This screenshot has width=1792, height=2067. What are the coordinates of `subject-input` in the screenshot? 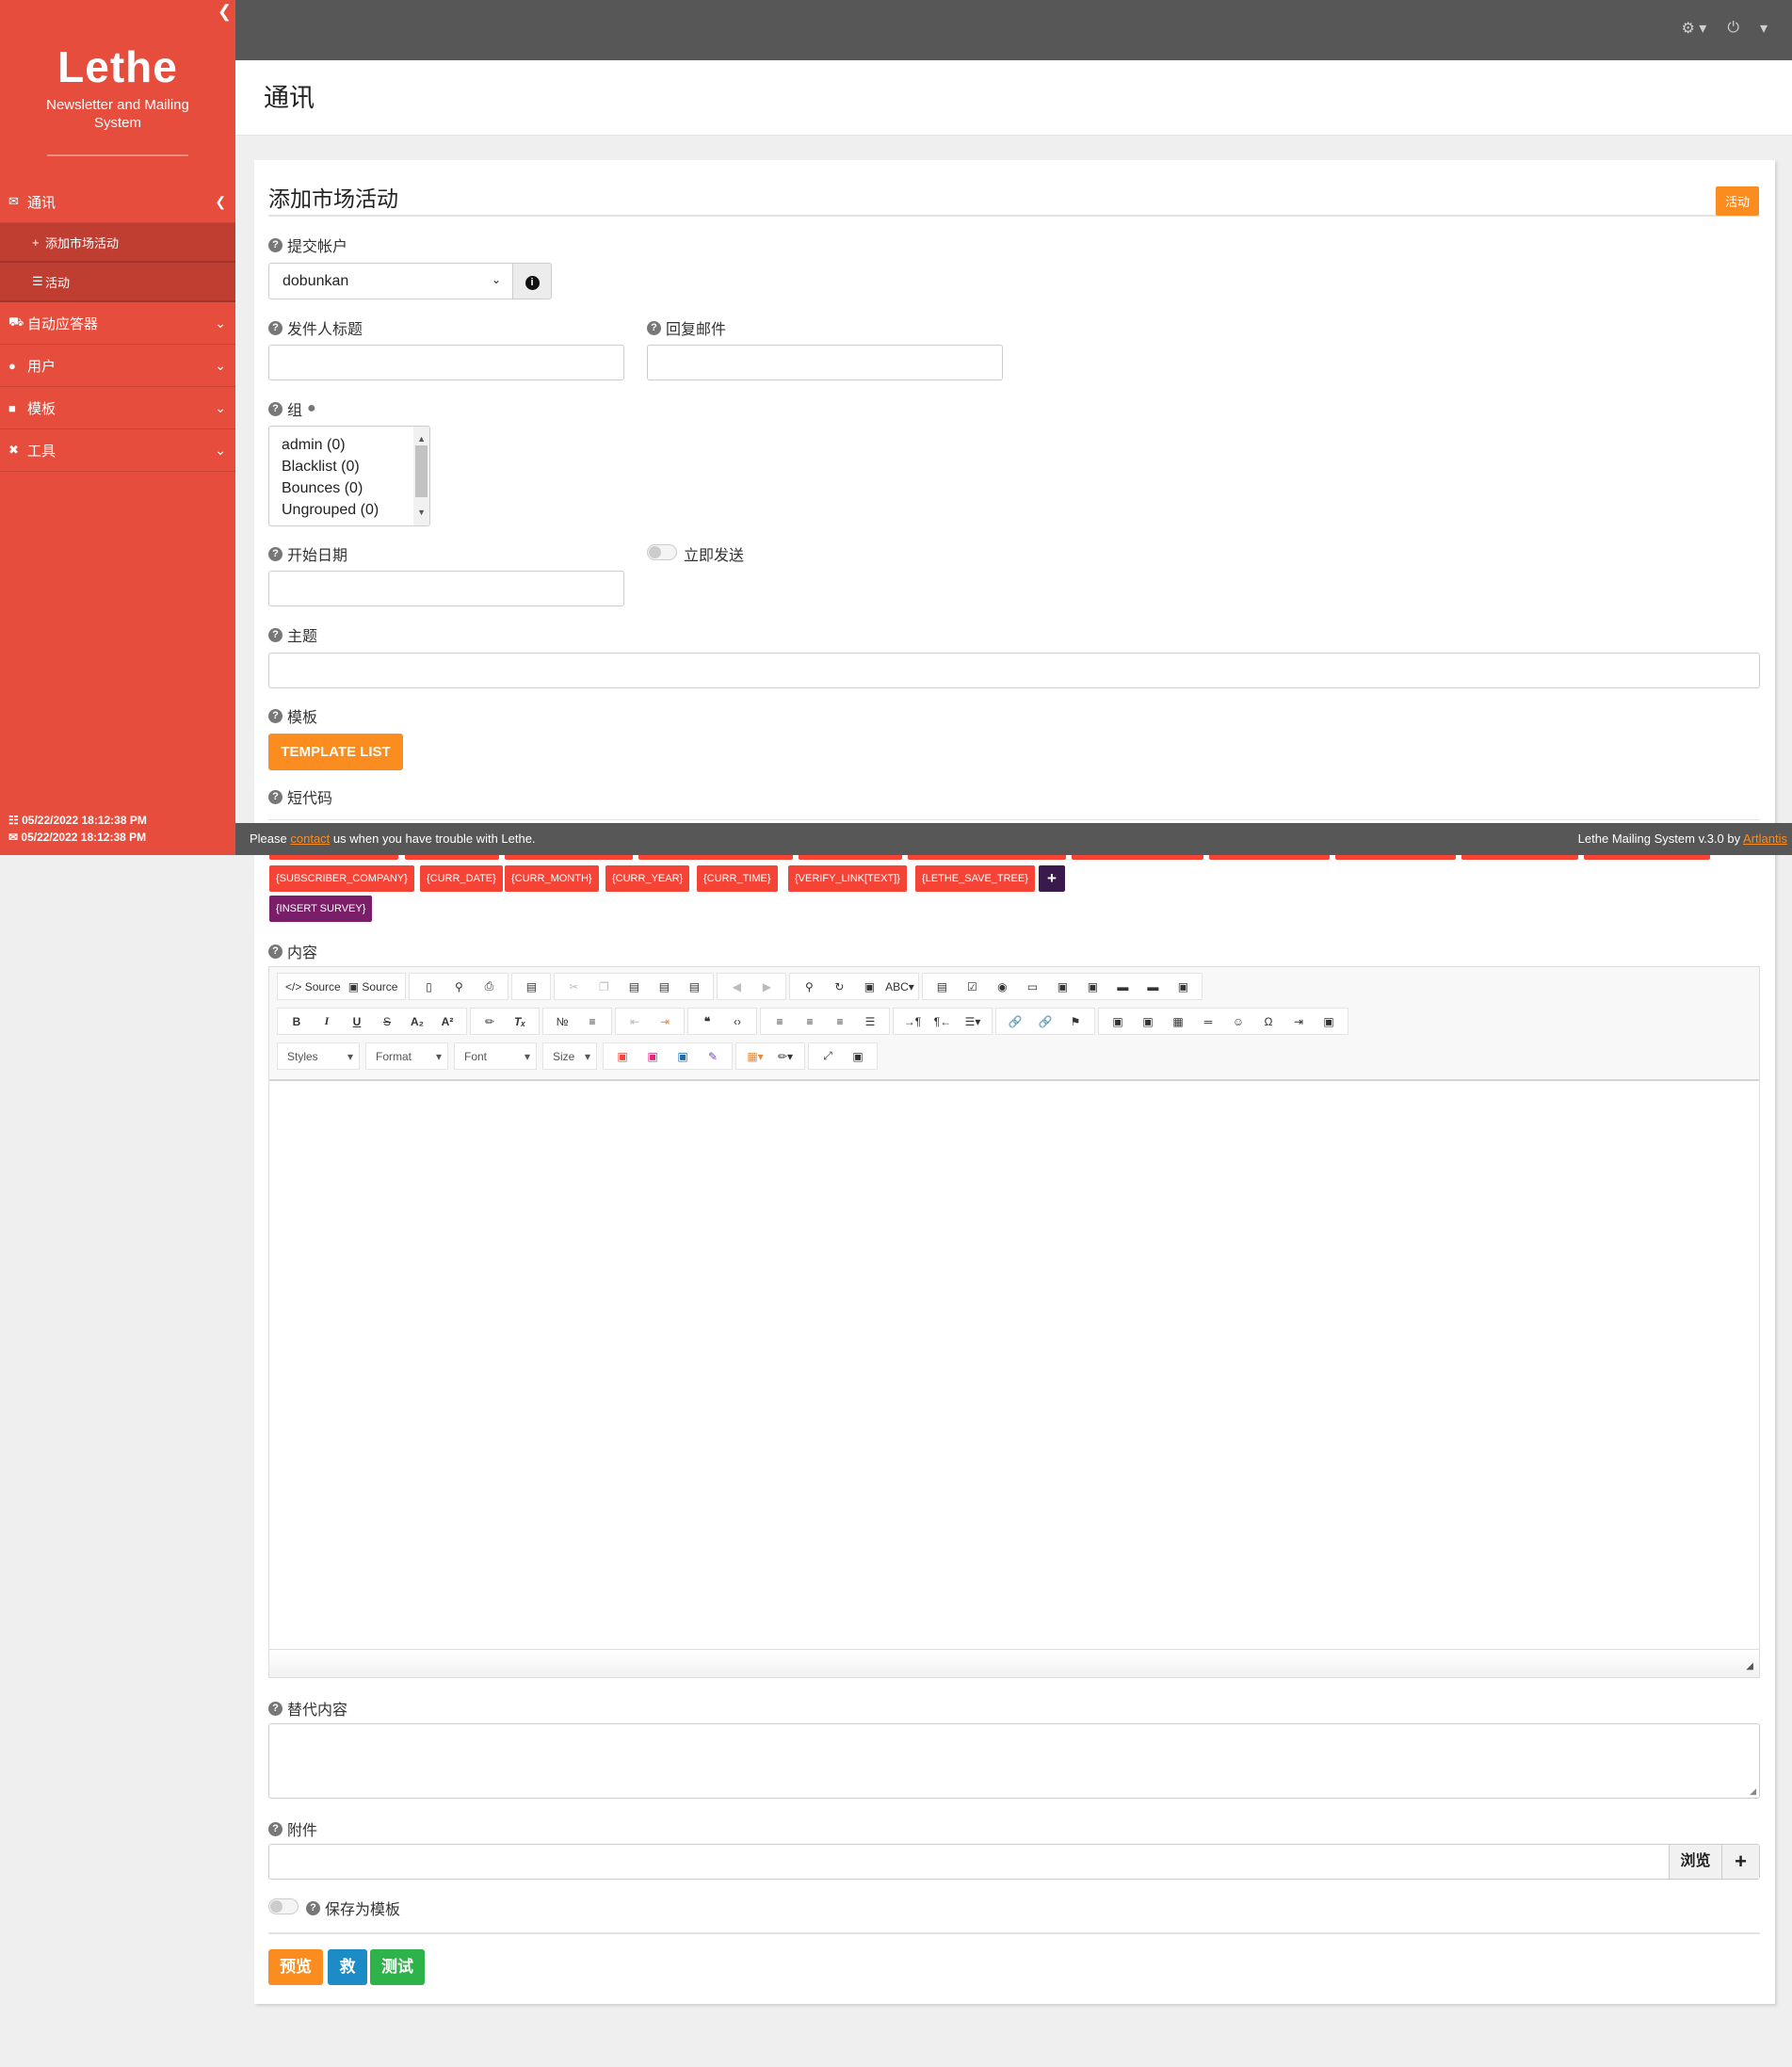 It's located at (1014, 670).